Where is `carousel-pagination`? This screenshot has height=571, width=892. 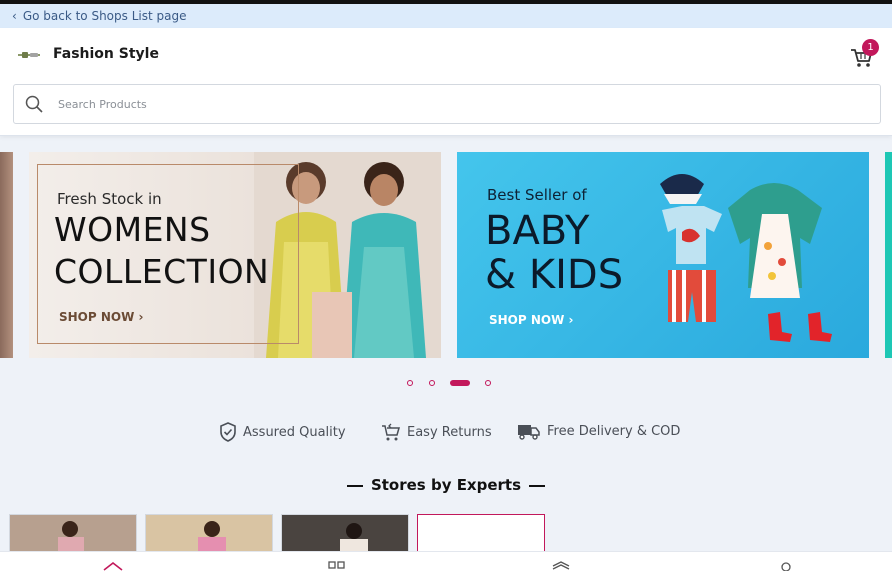
carousel-pagination is located at coordinates (446, 383).